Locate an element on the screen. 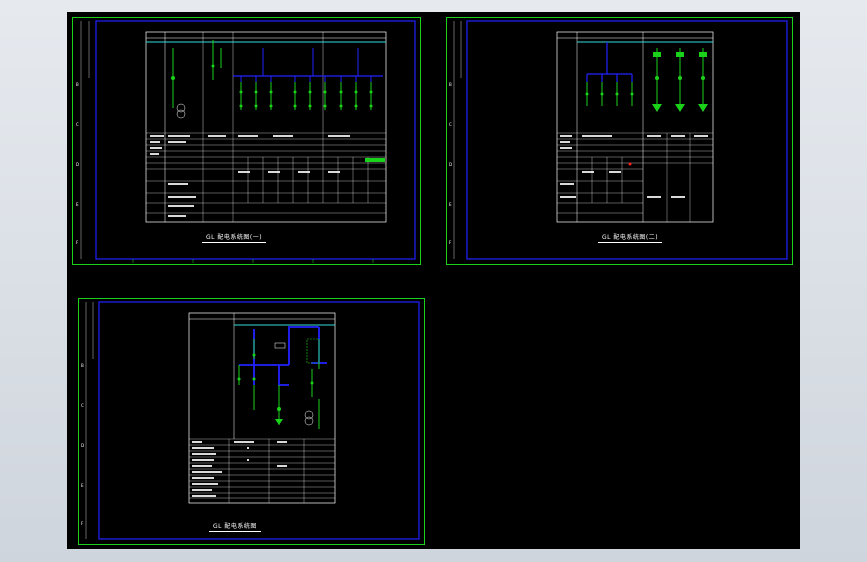  sheet-2-caption: GL 配电系统图(二) is located at coordinates (630, 238).